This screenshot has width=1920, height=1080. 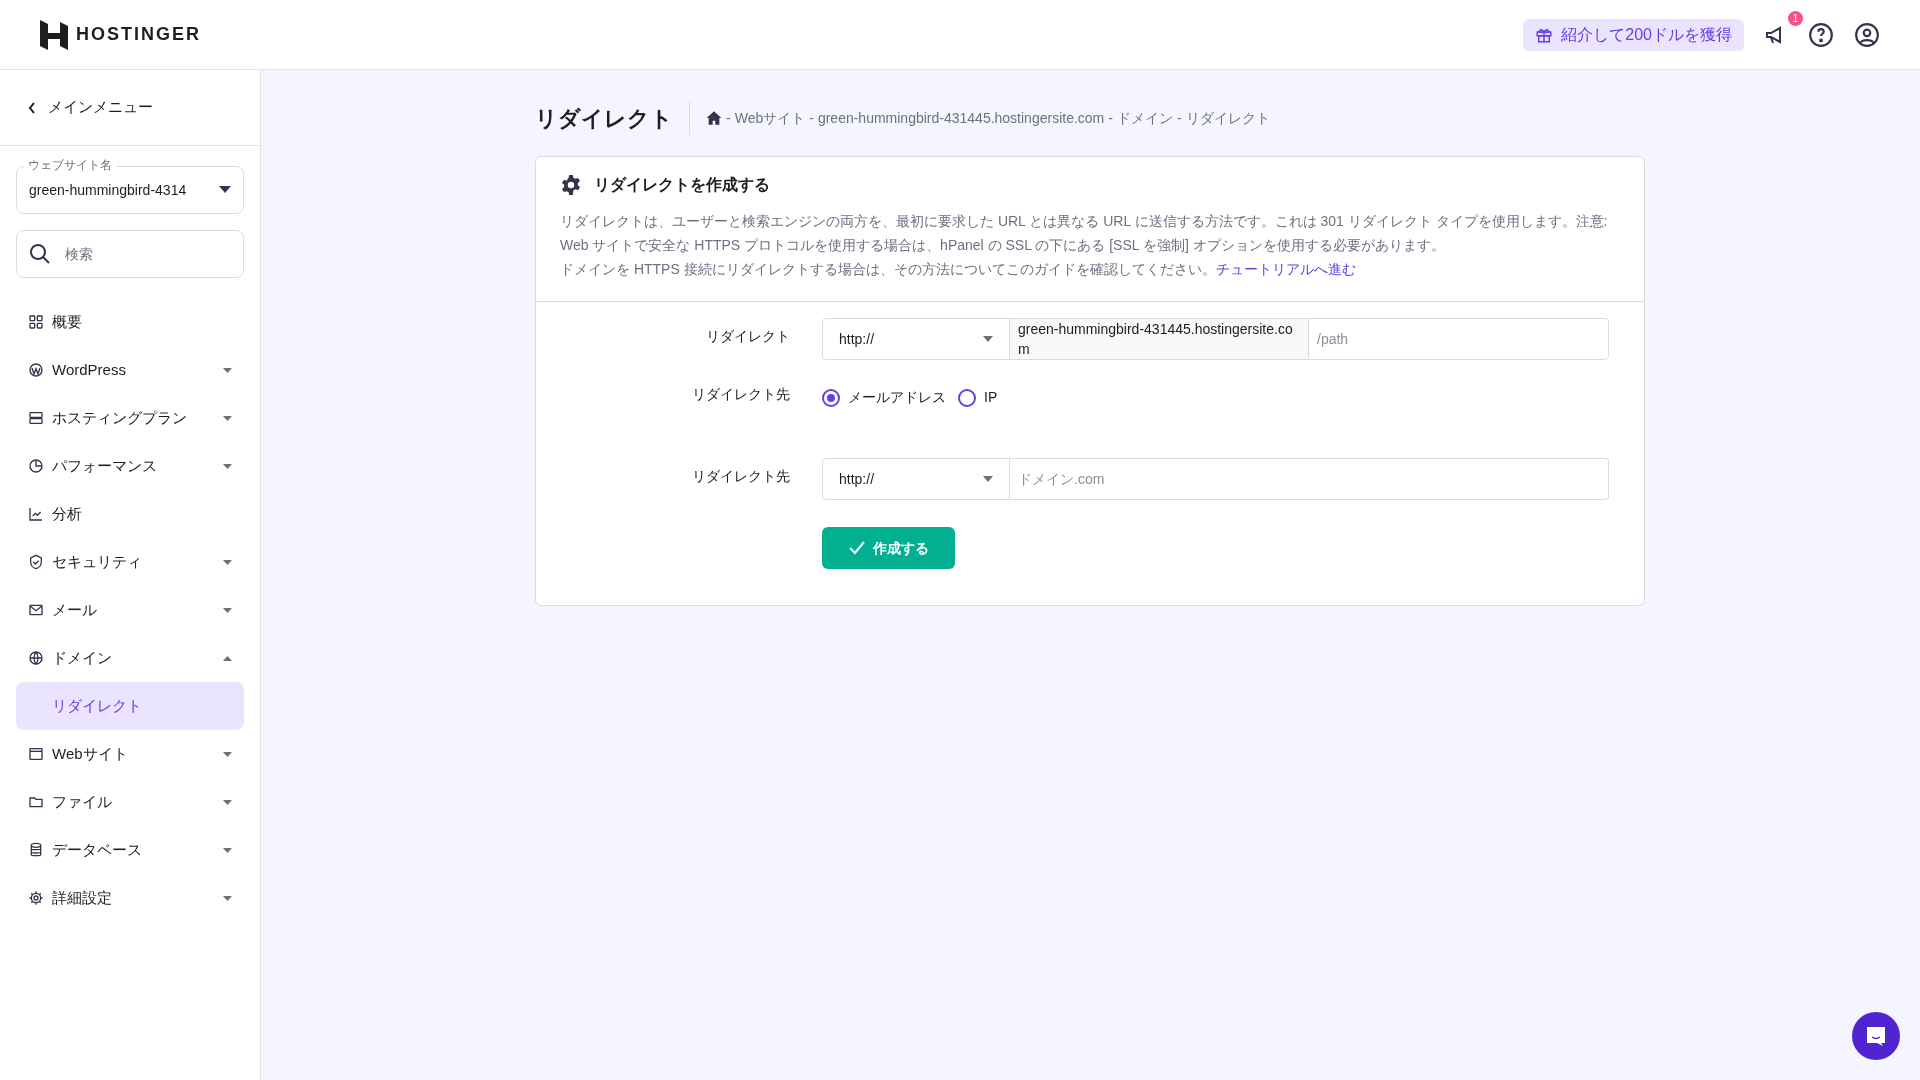 What do you see at coordinates (130, 562) in the screenshot?
I see `sidebar-item: セキュリティ` at bounding box center [130, 562].